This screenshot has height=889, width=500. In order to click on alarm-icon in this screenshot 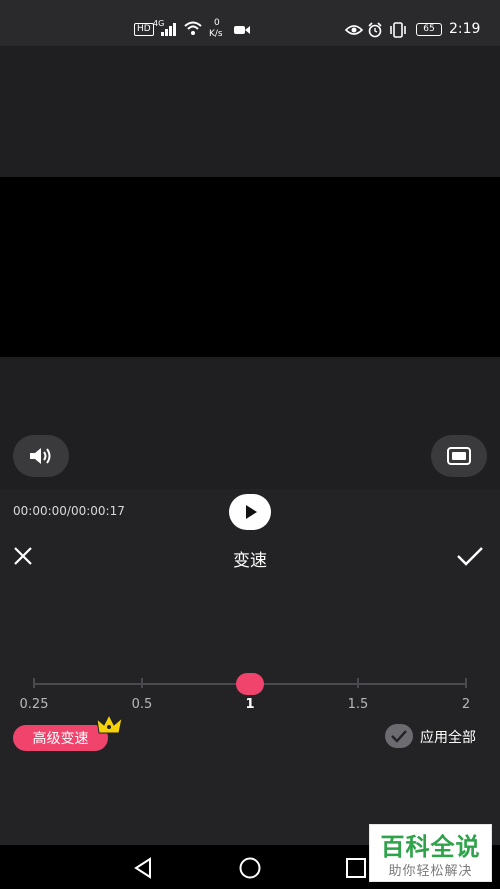, I will do `click(375, 30)`.